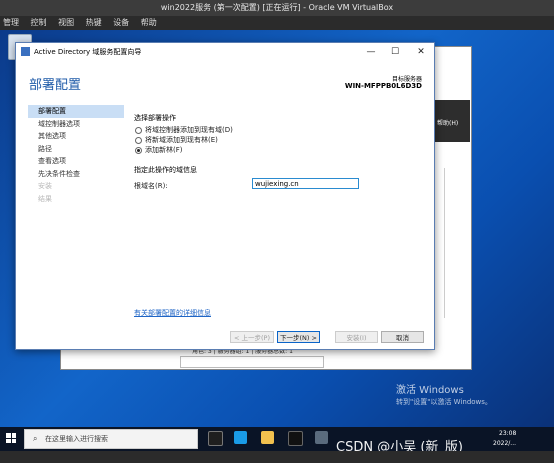 This screenshot has width=554, height=463. I want to click on target-server-name: WIN-MFPPB0L6D3D, so click(383, 86).